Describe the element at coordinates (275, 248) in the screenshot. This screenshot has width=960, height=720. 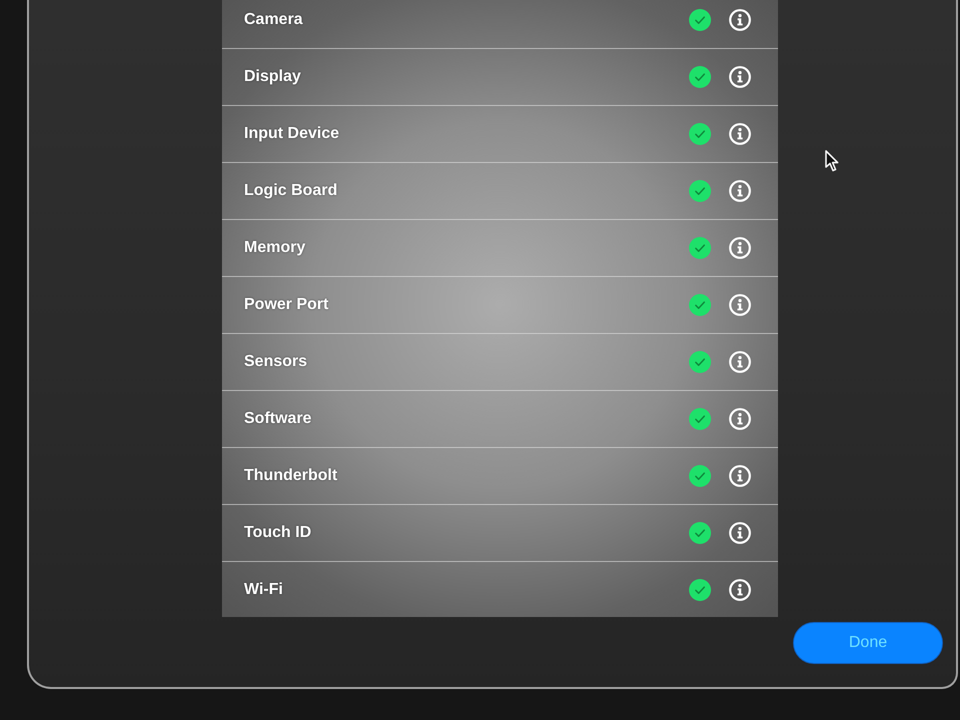
I see `item-label: Memory` at that location.